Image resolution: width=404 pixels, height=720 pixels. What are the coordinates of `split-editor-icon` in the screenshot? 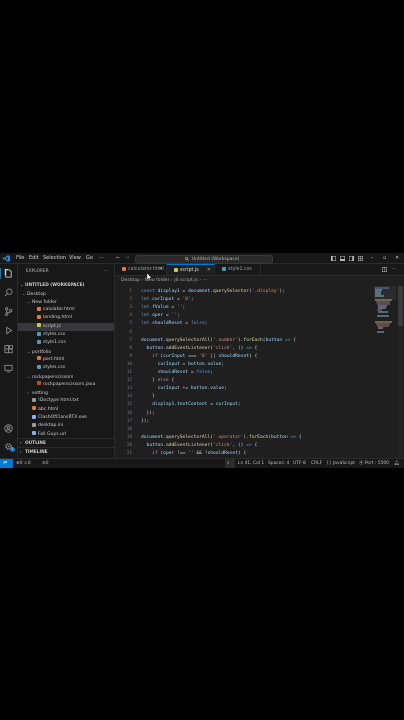 It's located at (384, 269).